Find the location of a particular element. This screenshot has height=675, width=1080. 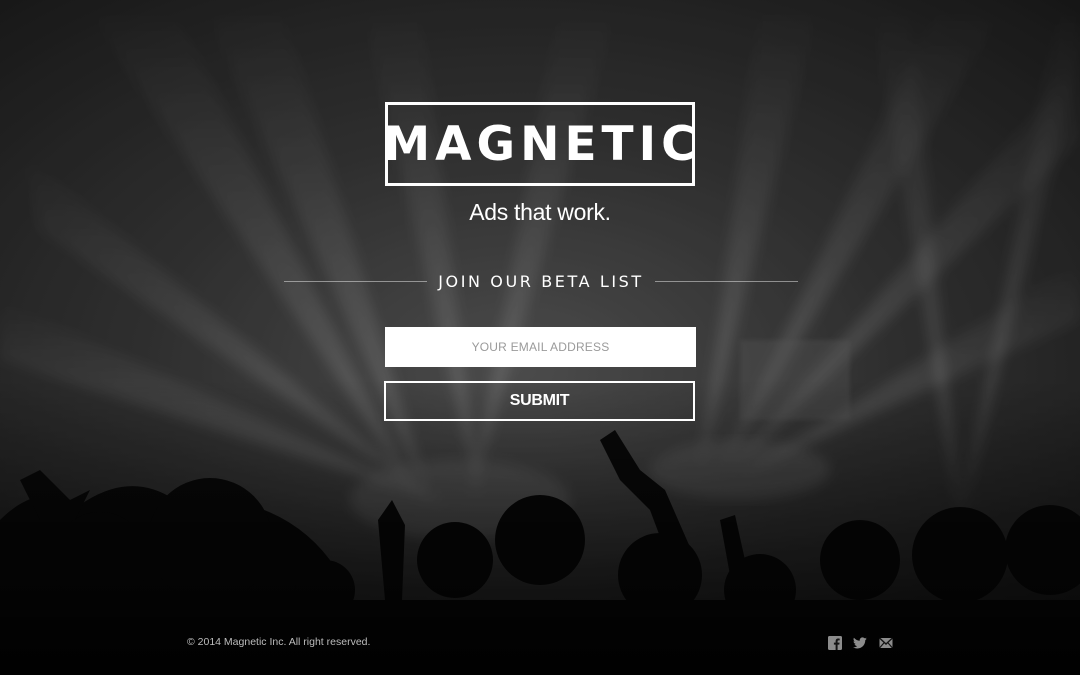

beta-list-heading: JOIN OUR BETA LIST is located at coordinates (541, 281).